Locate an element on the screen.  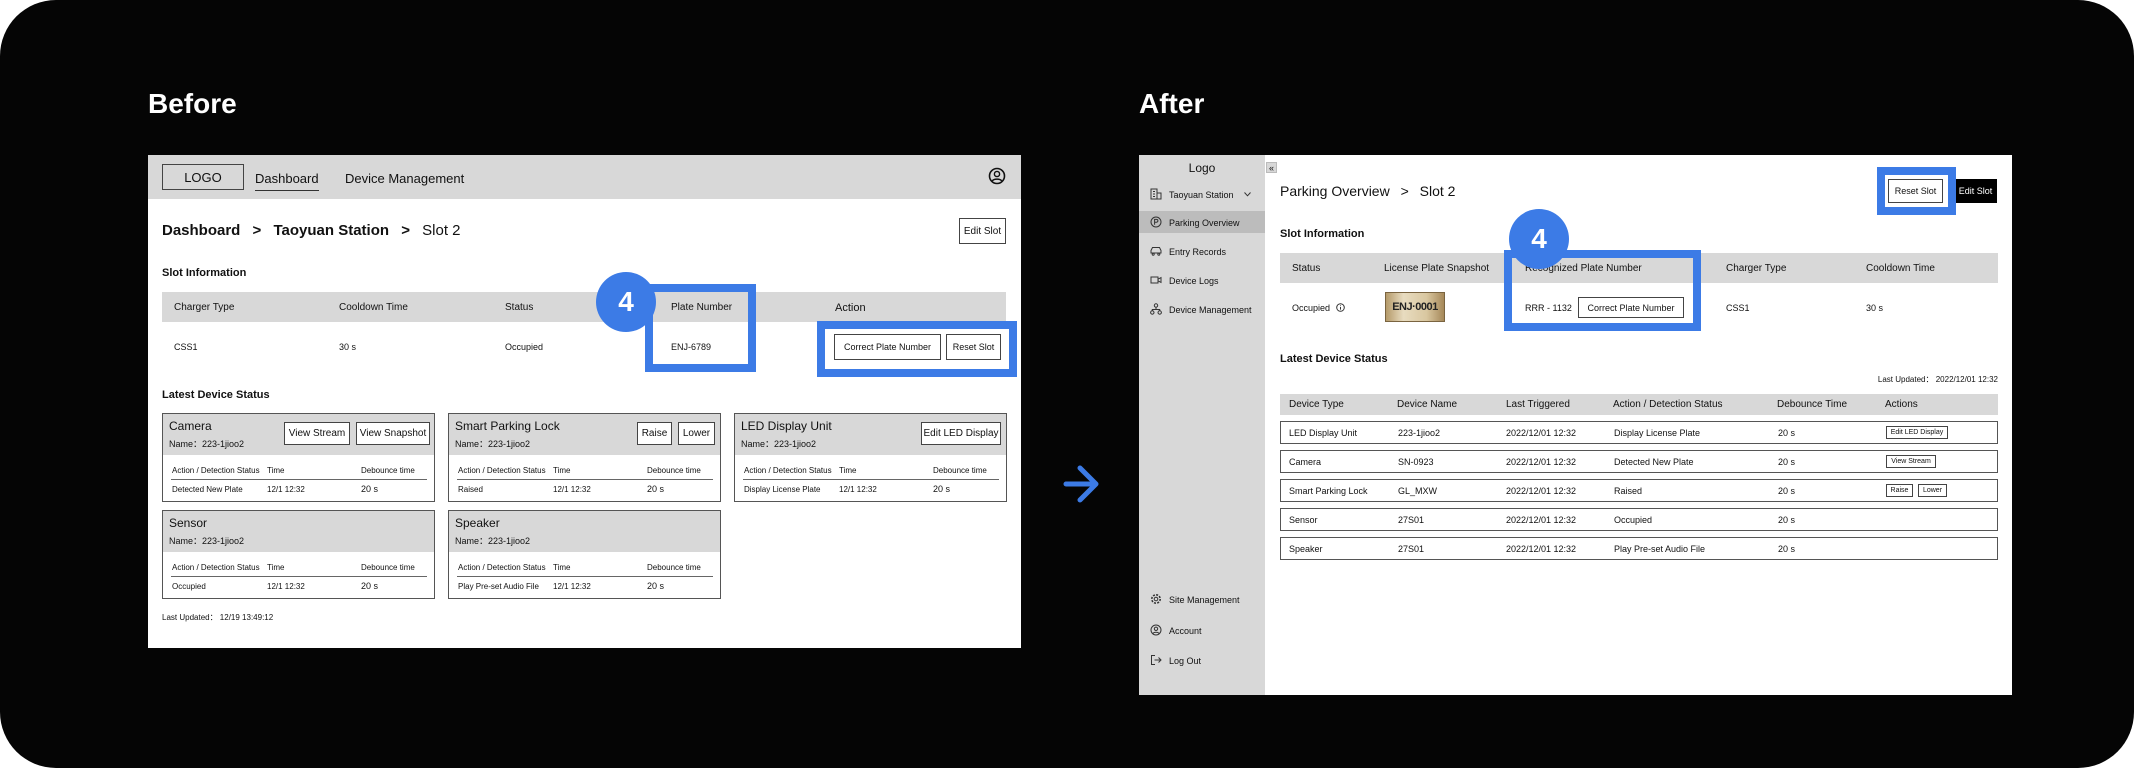
highlight-plate-number is located at coordinates (700, 328).